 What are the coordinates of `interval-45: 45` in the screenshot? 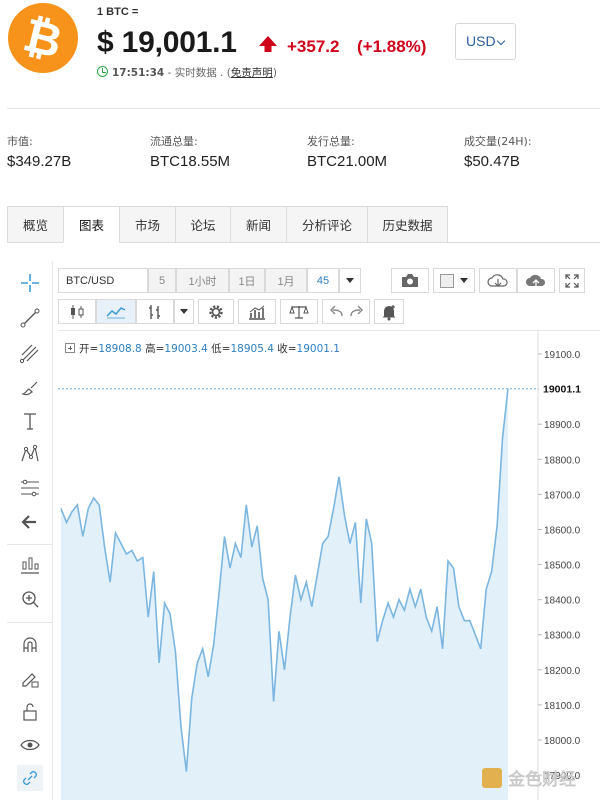 It's located at (323, 280).